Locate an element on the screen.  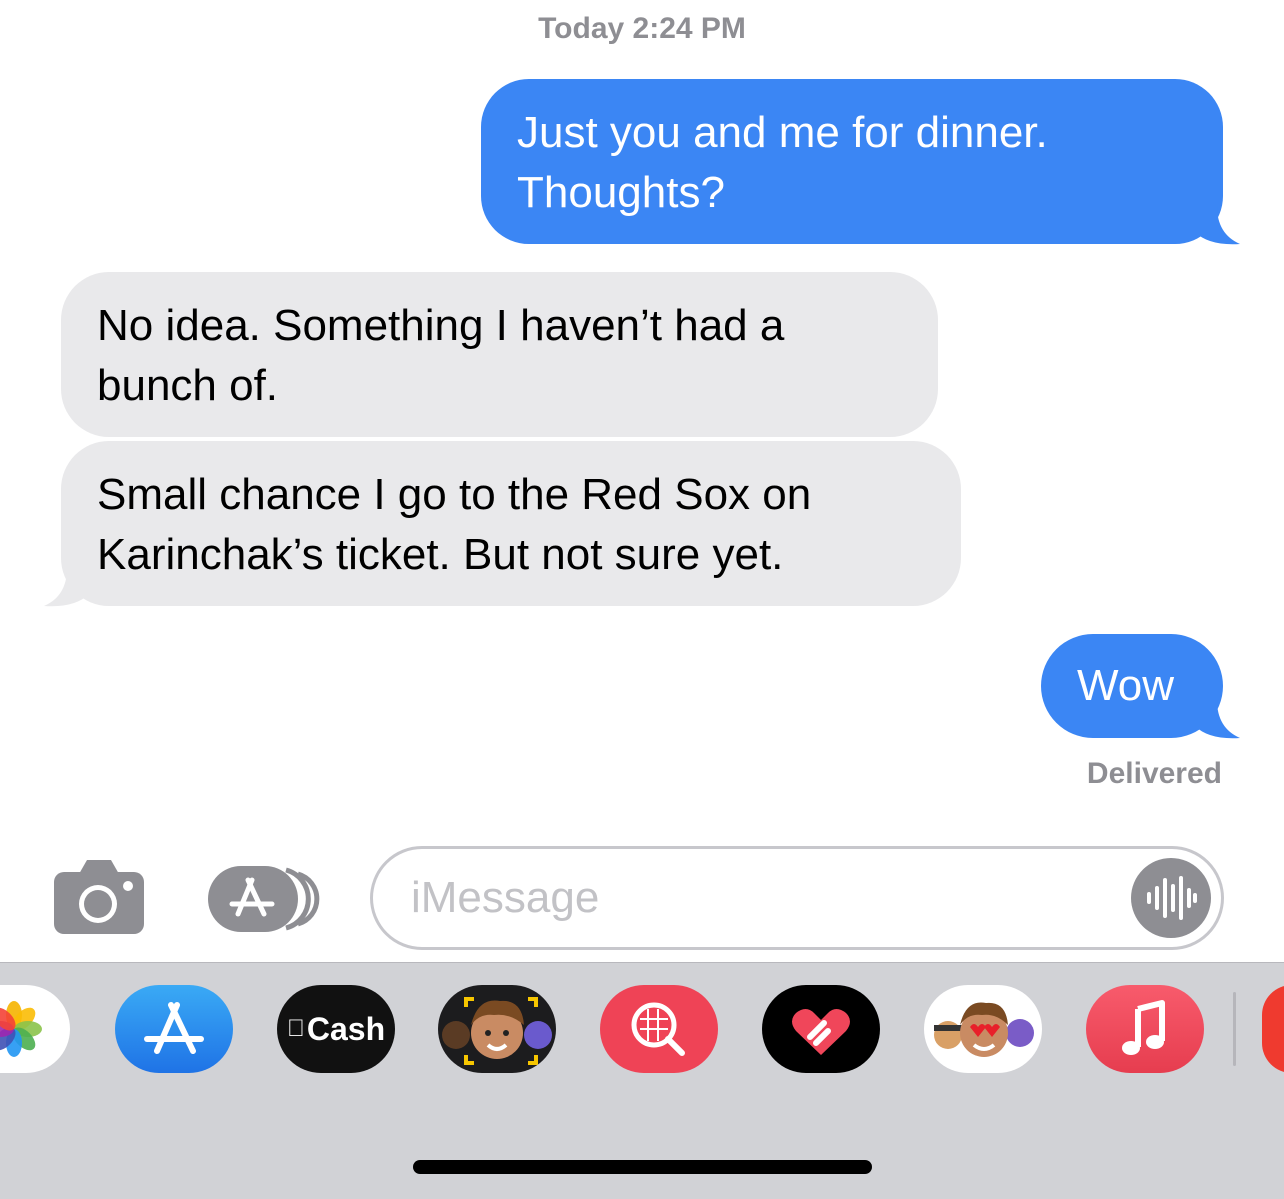
delivery-status: Delivered is located at coordinates (1154, 773).